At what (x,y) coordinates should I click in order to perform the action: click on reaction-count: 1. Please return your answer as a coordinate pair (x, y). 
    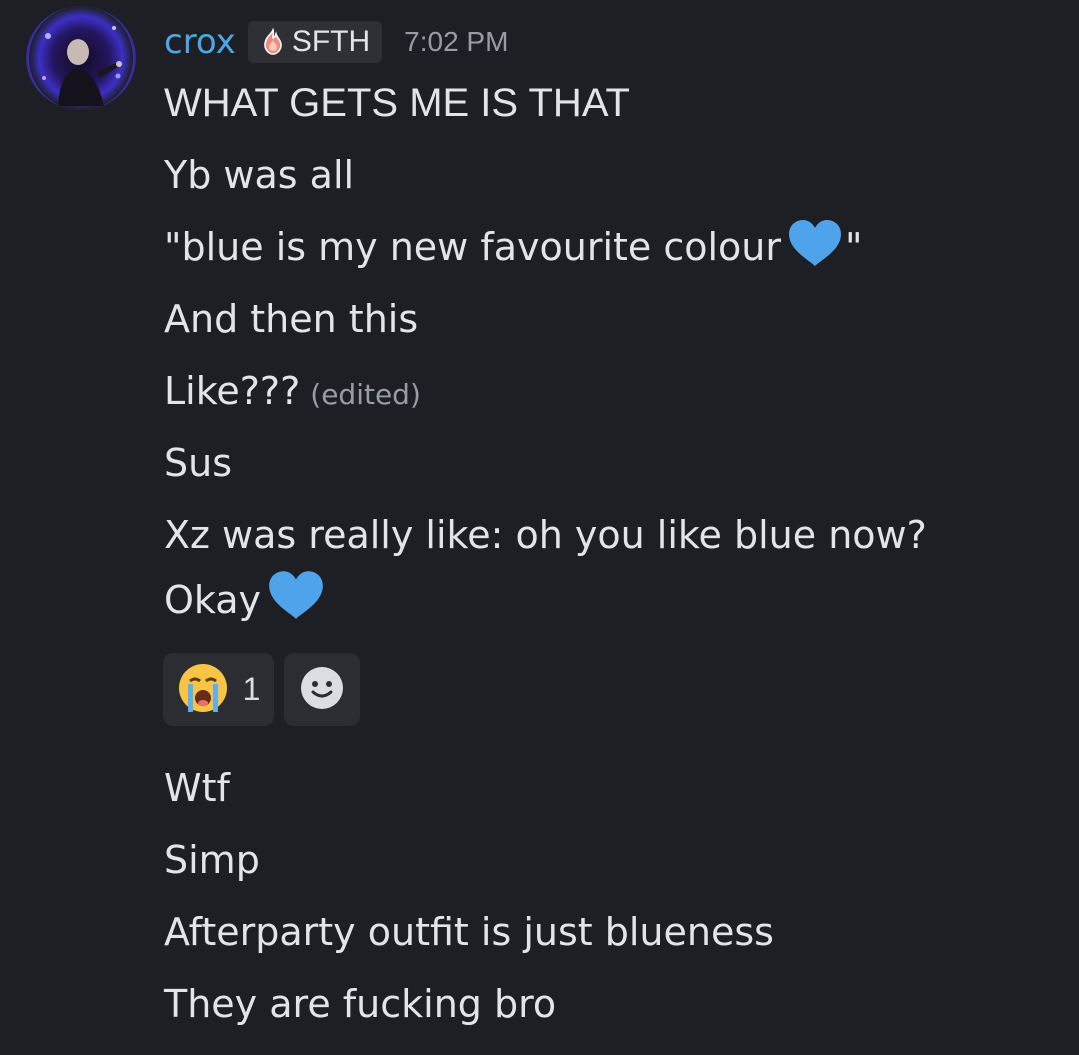
    Looking at the image, I should click on (251, 689).